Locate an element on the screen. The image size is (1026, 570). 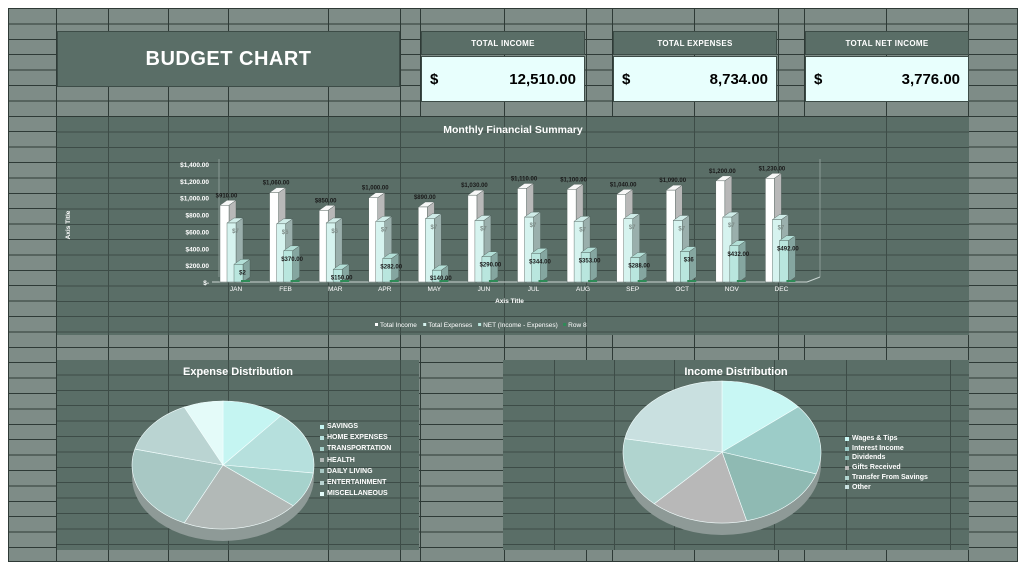
bar-data-label: $492.00 is located at coordinates (788, 250).